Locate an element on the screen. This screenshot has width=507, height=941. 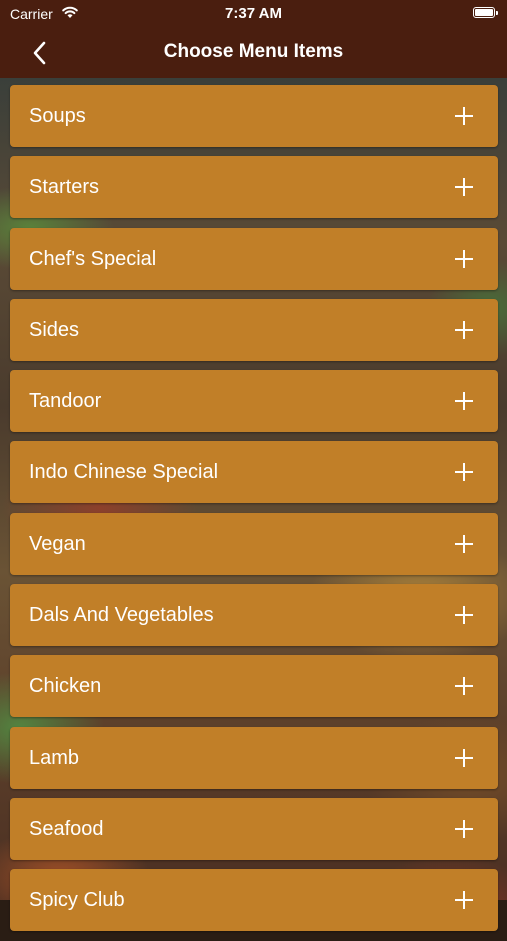
menu-category-label: Chef's Special is located at coordinates (93, 258).